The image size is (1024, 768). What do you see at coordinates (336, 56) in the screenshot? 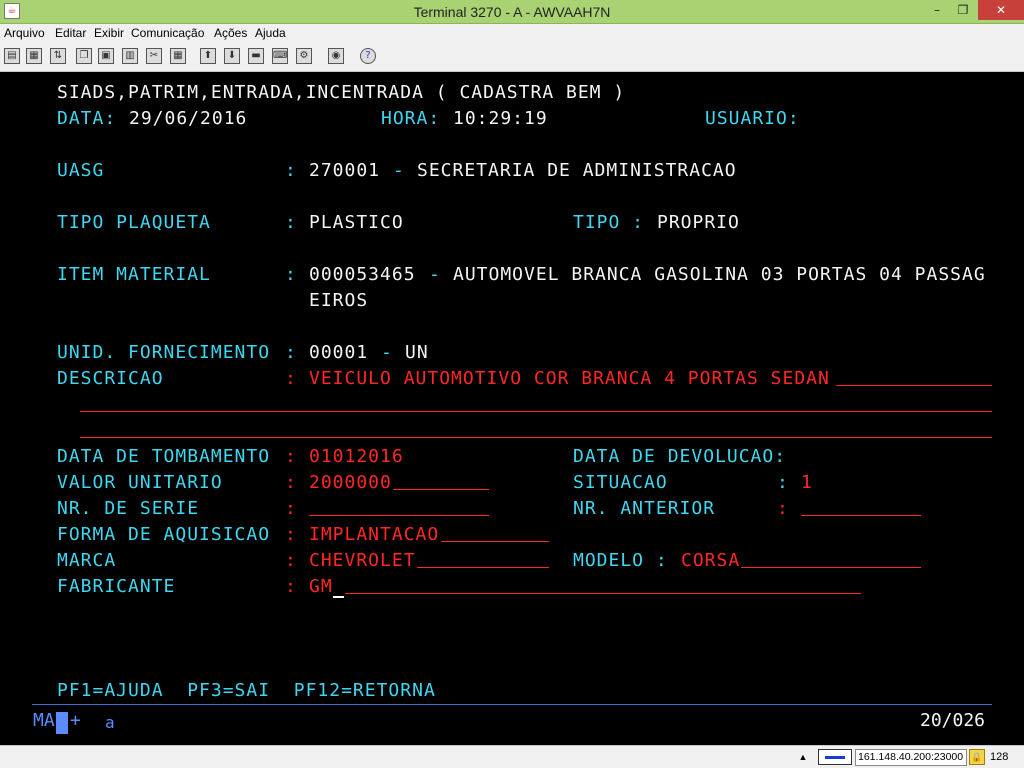
I see `macro-record-icon: ◉` at bounding box center [336, 56].